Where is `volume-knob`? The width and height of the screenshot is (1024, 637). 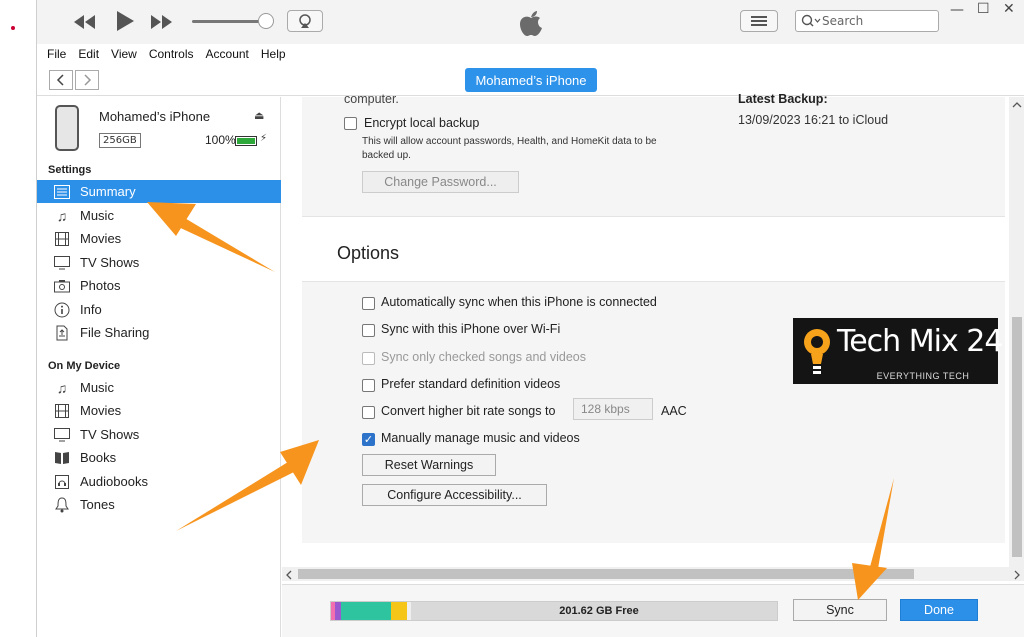 volume-knob is located at coordinates (266, 21).